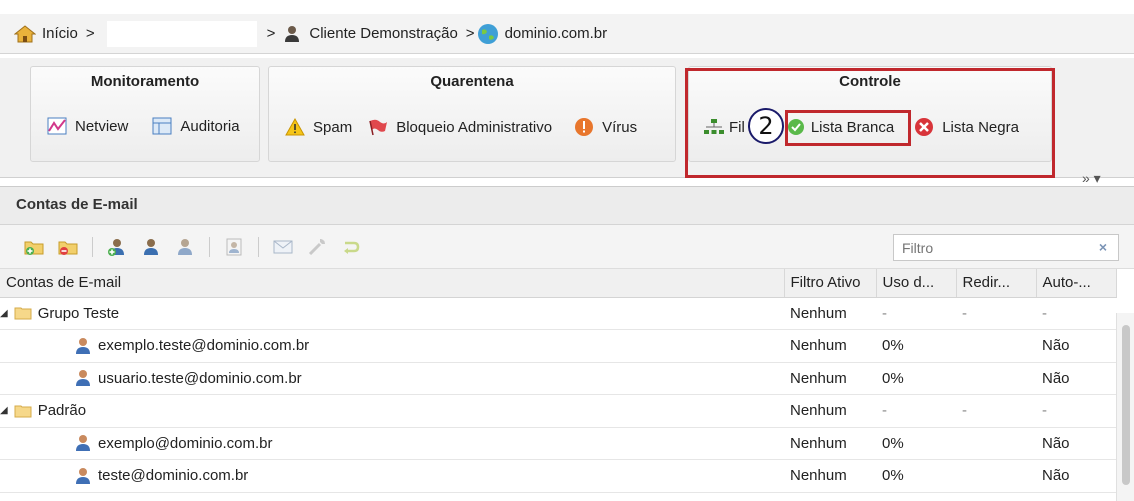  Describe the element at coordinates (234, 247) in the screenshot. I see `import-user-icon` at that location.